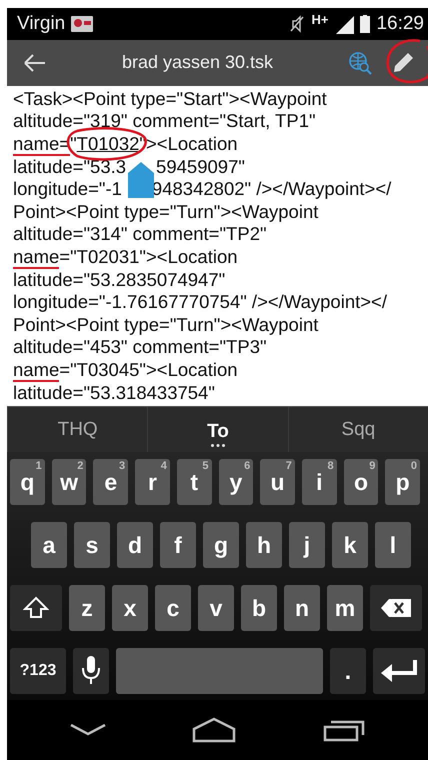 This screenshot has width=428, height=760. What do you see at coordinates (140, 234) in the screenshot?
I see `code-line: altitude="314" comment="TP2"` at bounding box center [140, 234].